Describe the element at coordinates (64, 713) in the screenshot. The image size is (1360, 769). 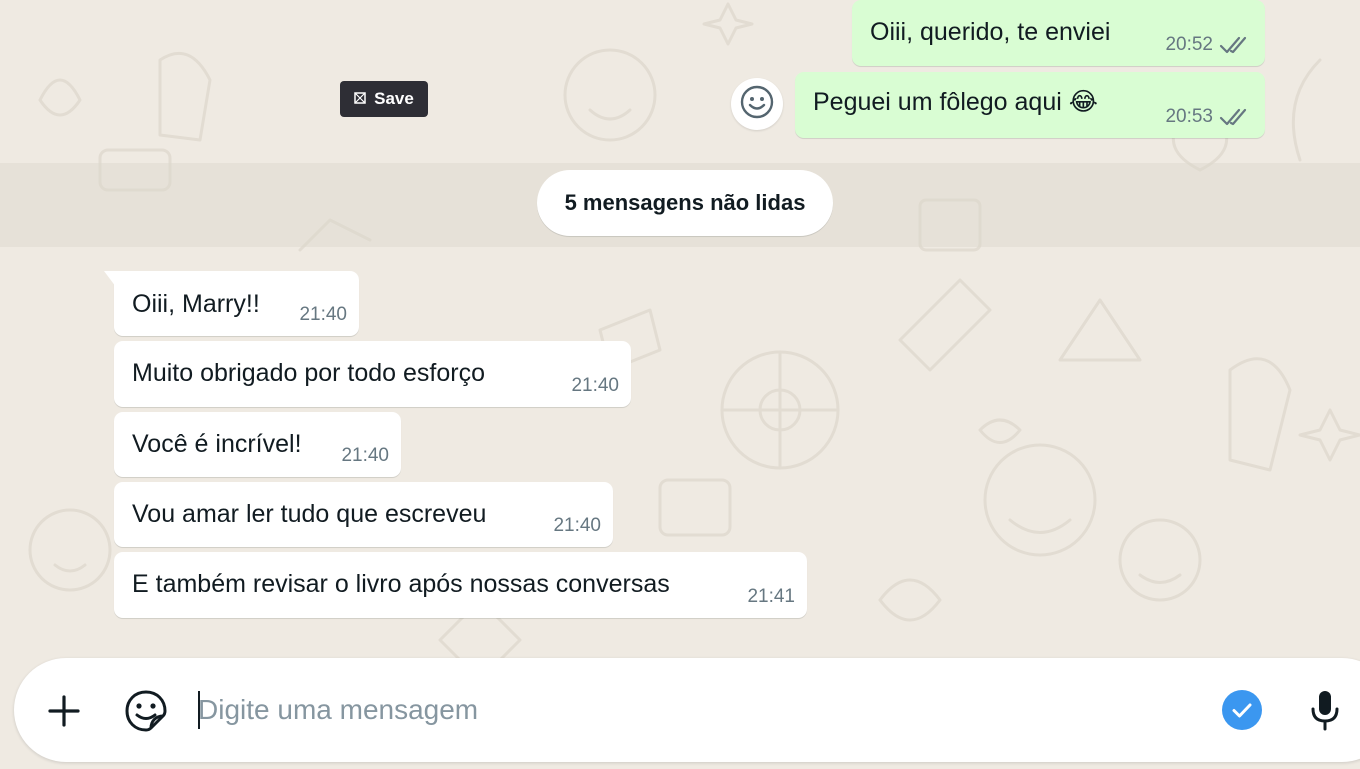
I see `plus-icon` at that location.